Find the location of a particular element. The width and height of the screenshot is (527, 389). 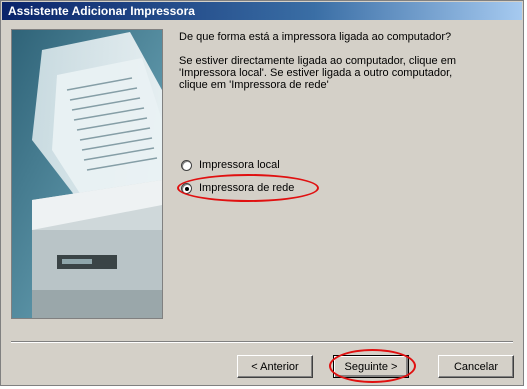

back-button: < Anterior is located at coordinates (275, 366).